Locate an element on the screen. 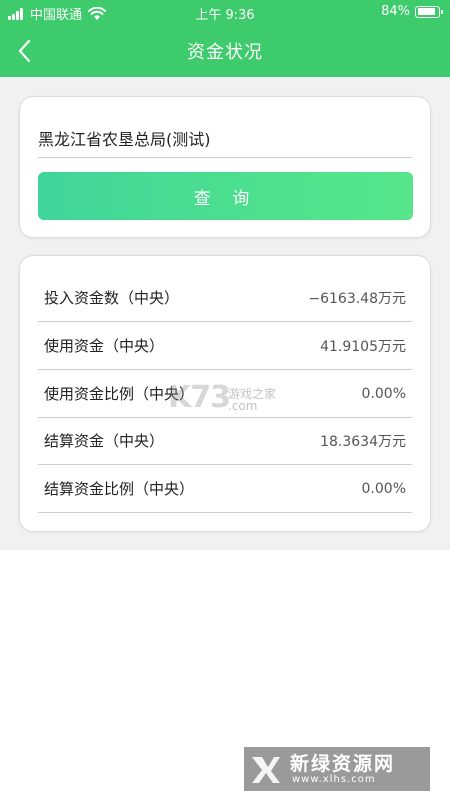  result-row: 结算资金比例（中央） 0.00% is located at coordinates (225, 489).